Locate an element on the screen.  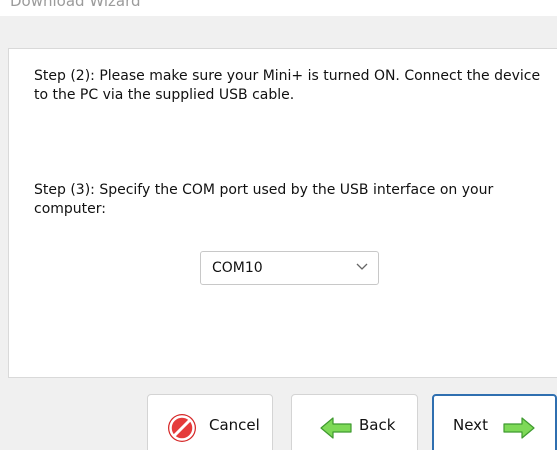
next-button-label: Next is located at coordinates (470, 425).